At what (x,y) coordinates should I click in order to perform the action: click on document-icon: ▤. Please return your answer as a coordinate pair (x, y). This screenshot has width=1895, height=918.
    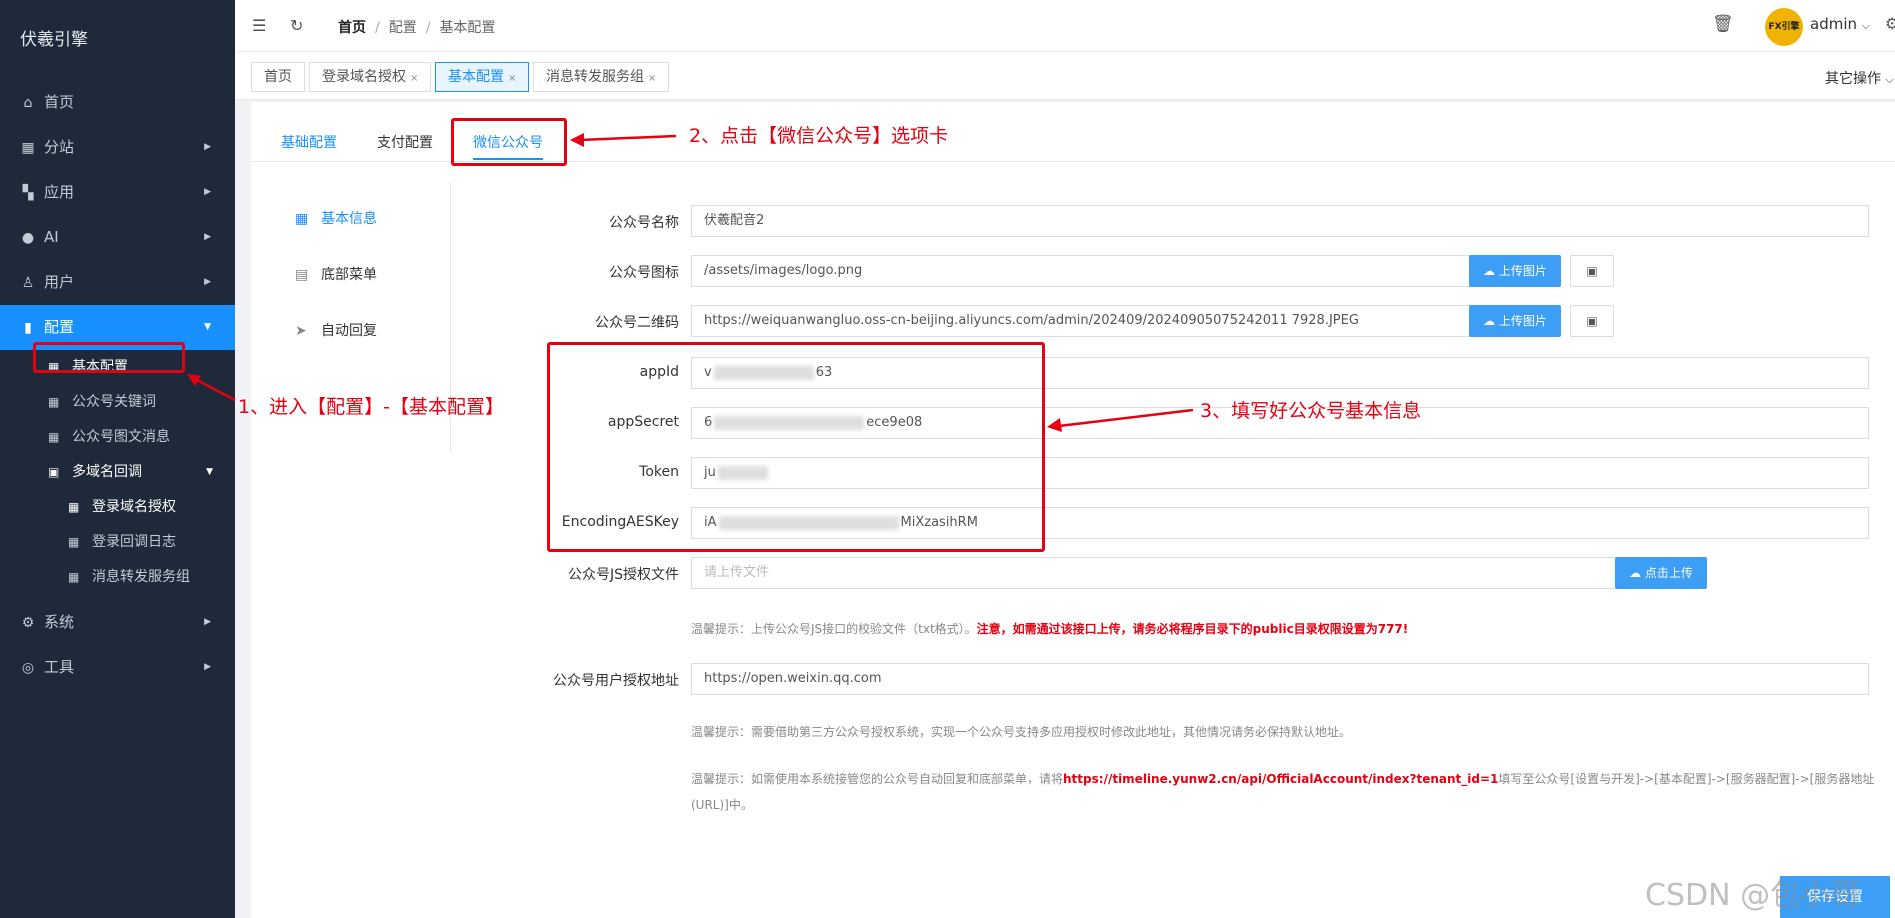
    Looking at the image, I should click on (302, 275).